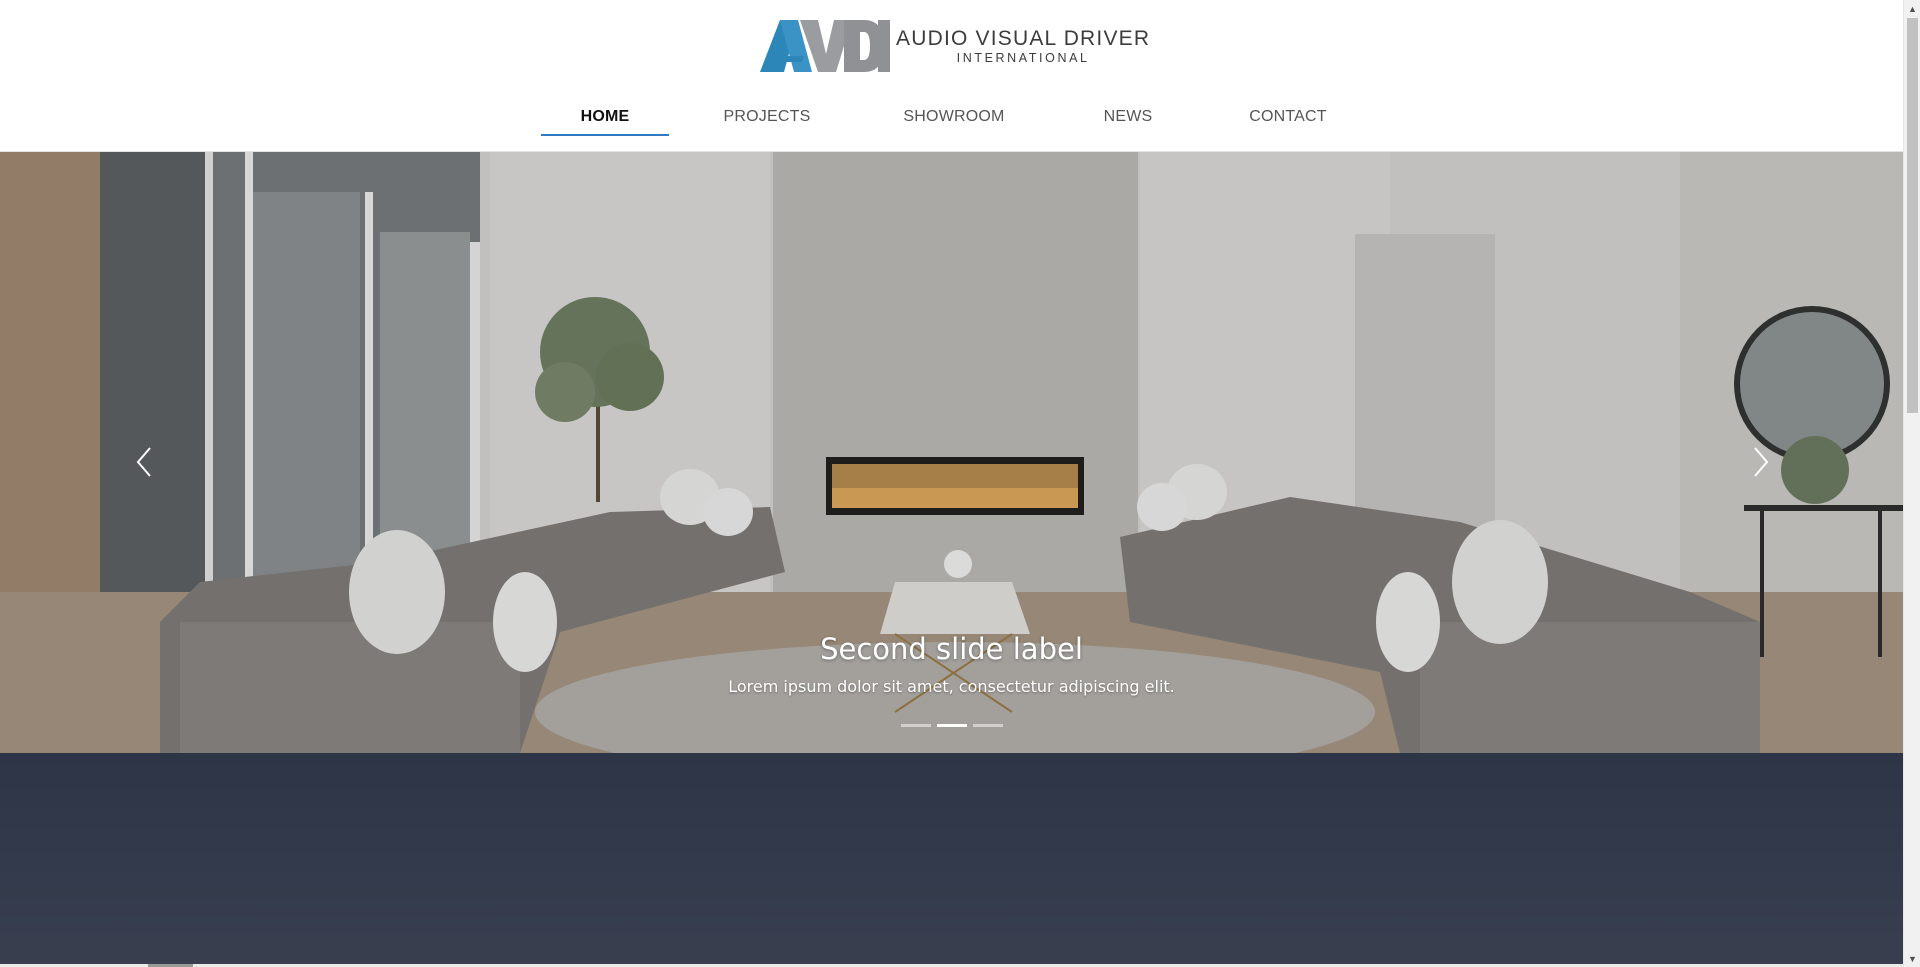  I want to click on carousel-prev-button, so click(144, 462).